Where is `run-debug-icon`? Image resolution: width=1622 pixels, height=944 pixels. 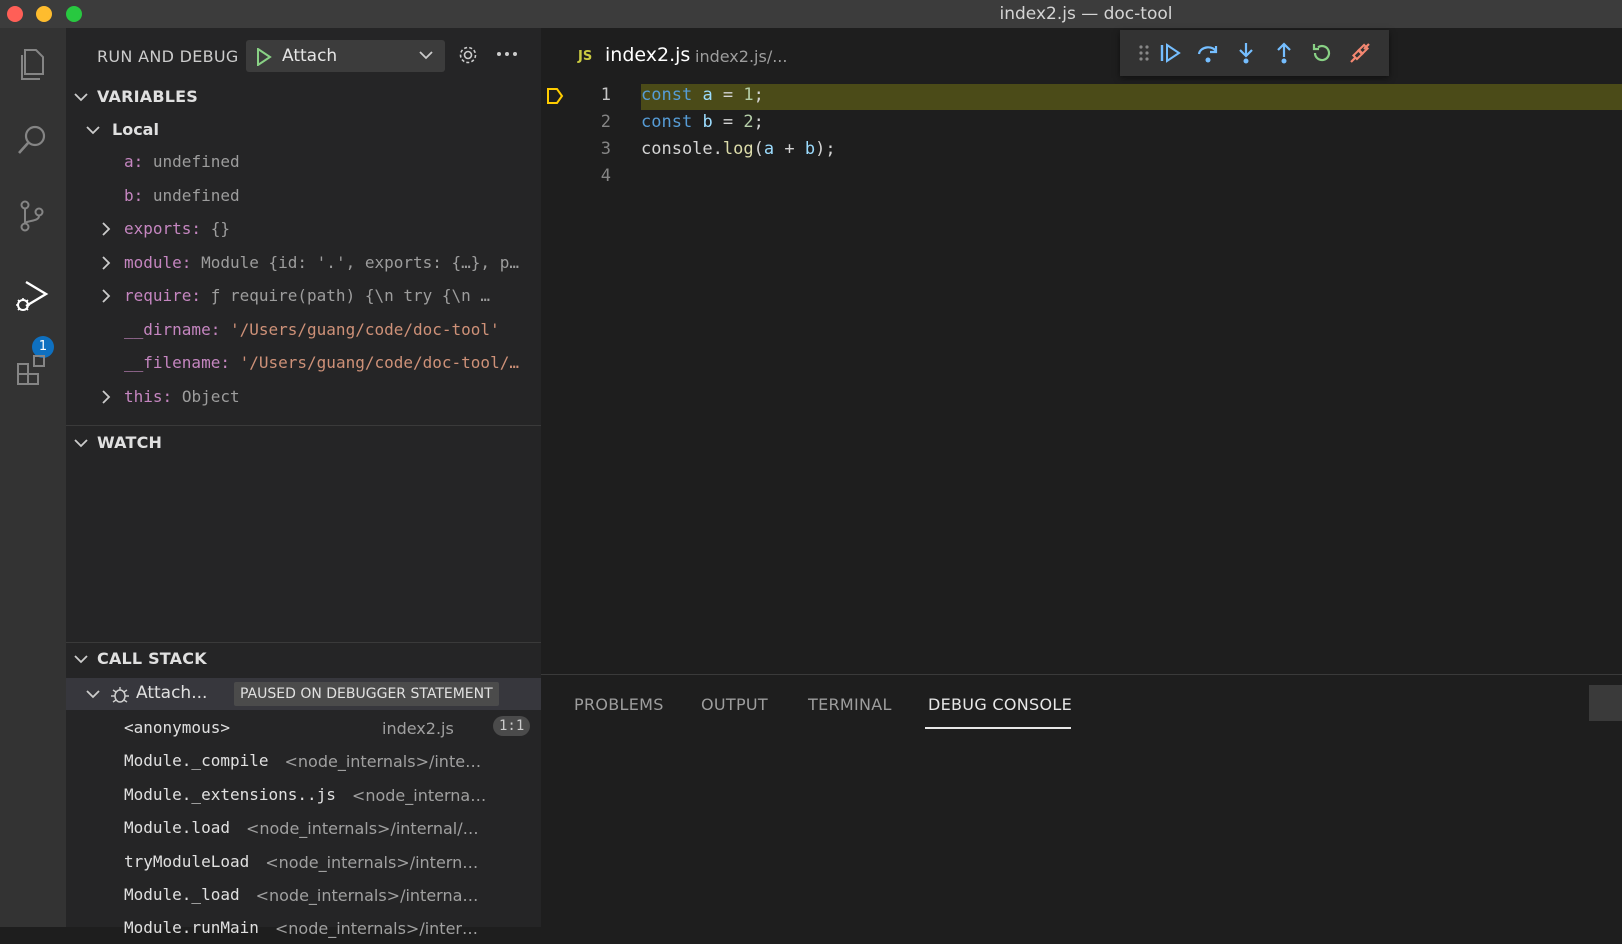
run-debug-icon is located at coordinates (32, 296).